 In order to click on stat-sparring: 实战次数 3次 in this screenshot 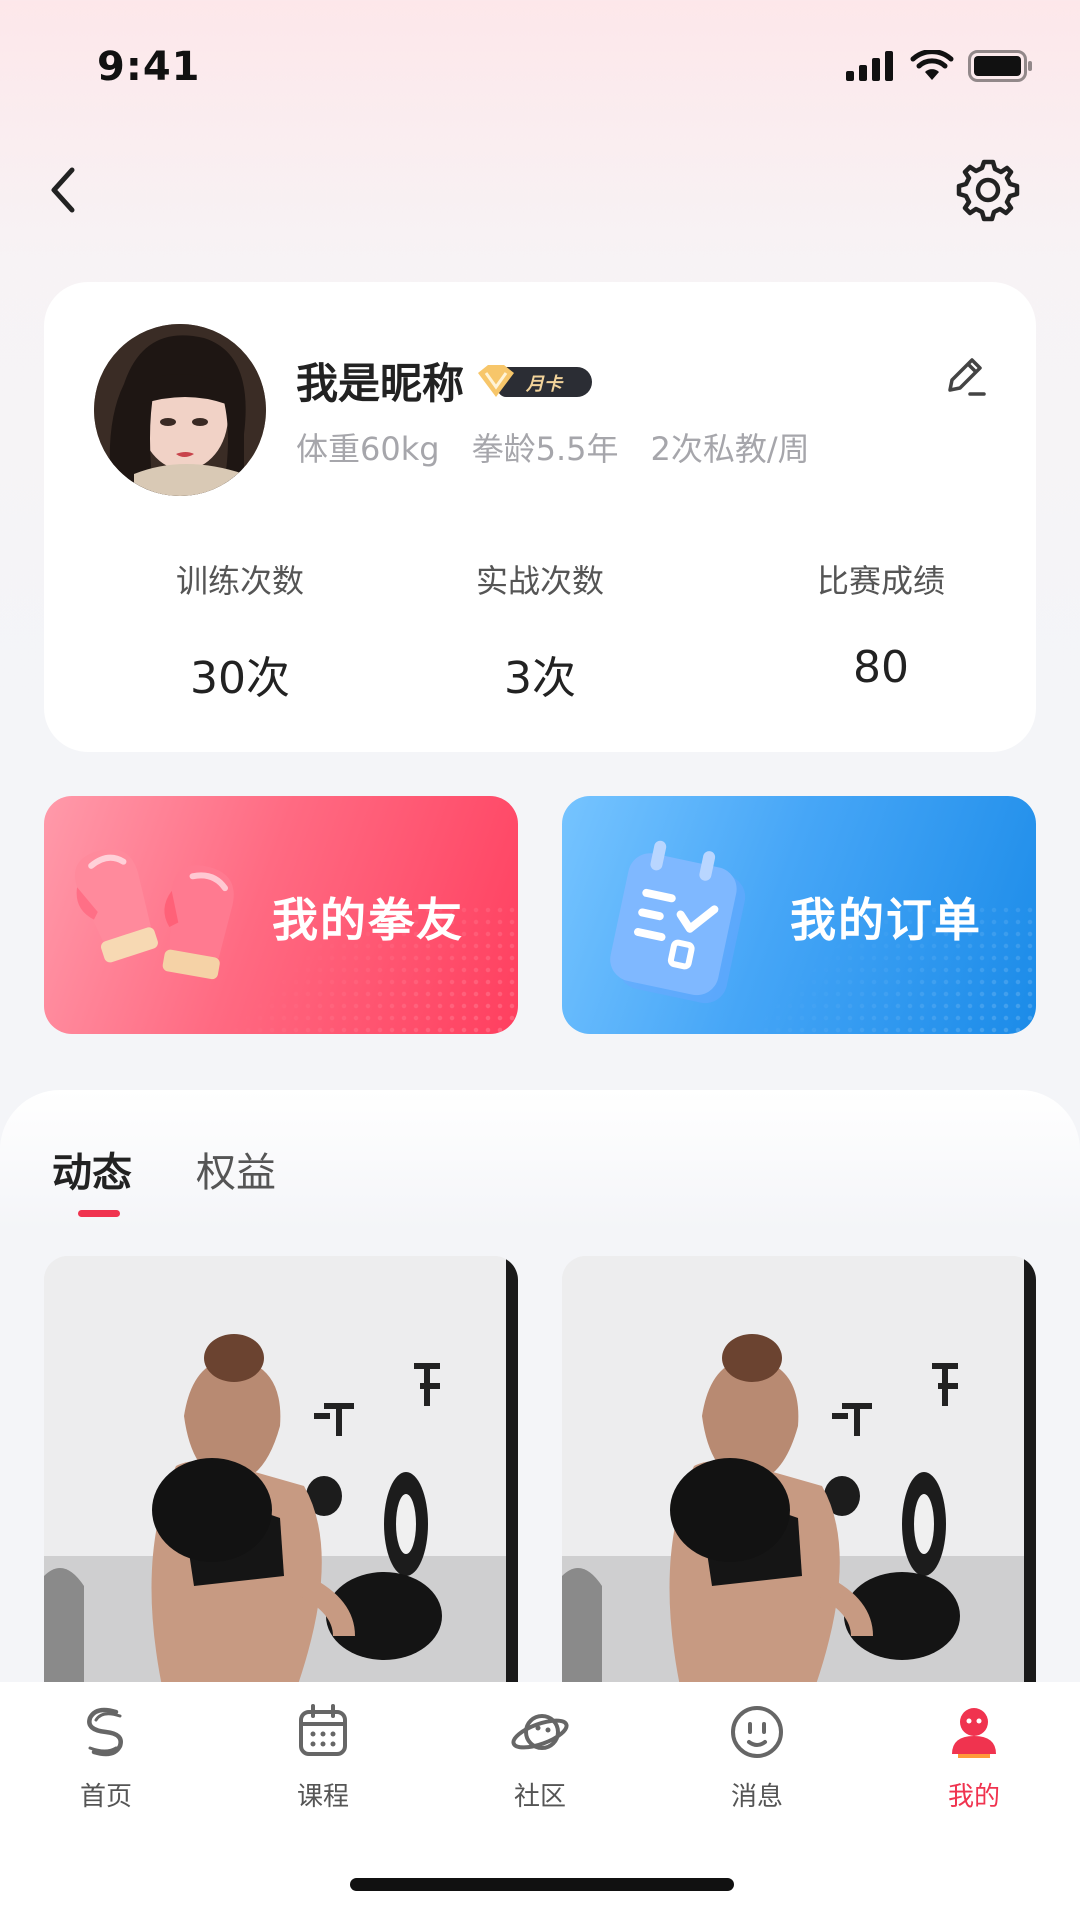, I will do `click(540, 631)`.